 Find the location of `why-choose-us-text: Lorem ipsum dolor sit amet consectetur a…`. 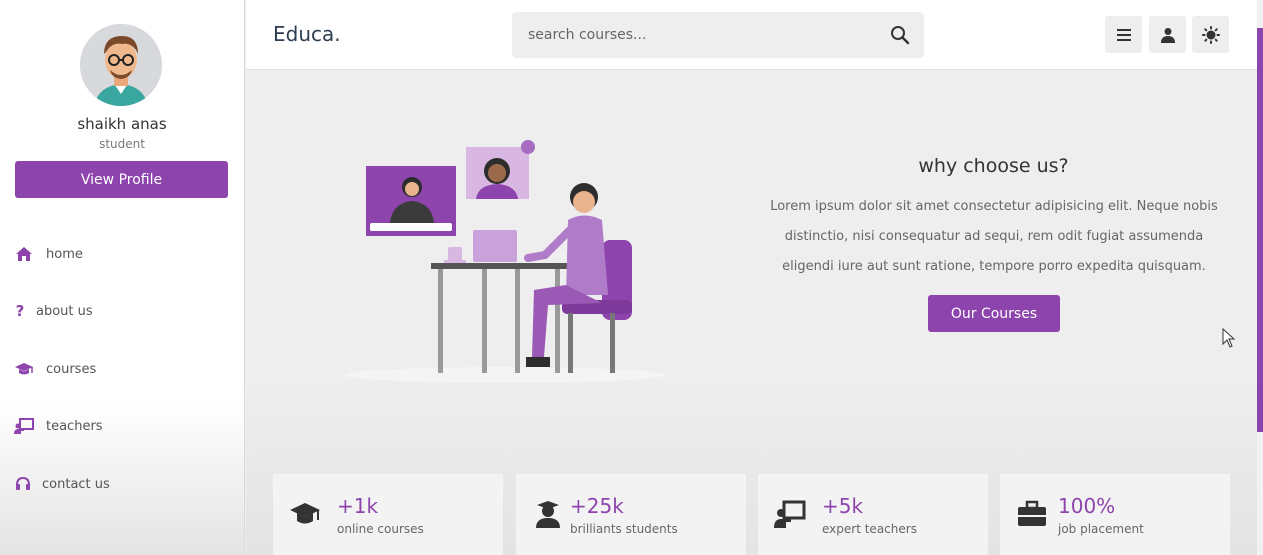

why-choose-us-text: Lorem ipsum dolor sit amet consectetur a… is located at coordinates (994, 236).